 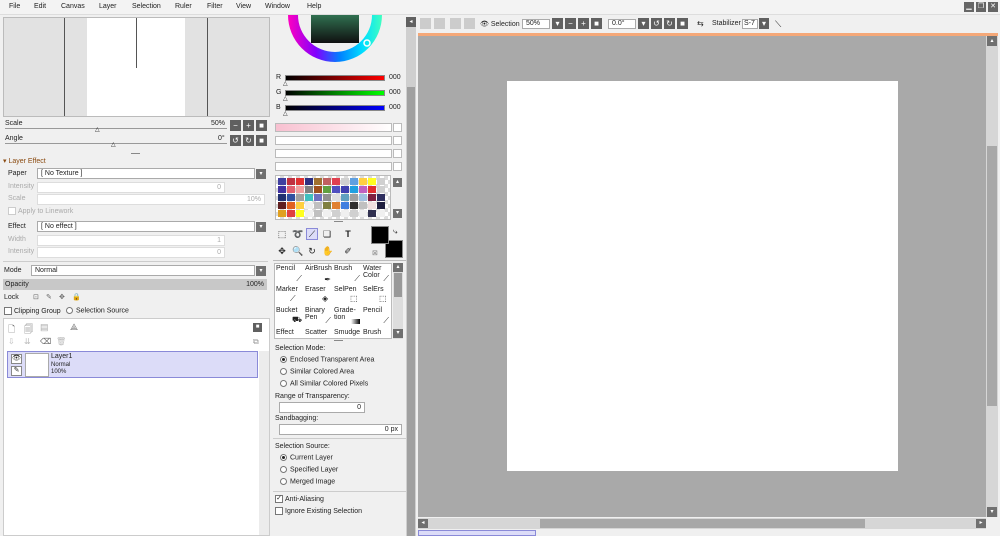 I want to click on blue-slider, so click(x=335, y=108).